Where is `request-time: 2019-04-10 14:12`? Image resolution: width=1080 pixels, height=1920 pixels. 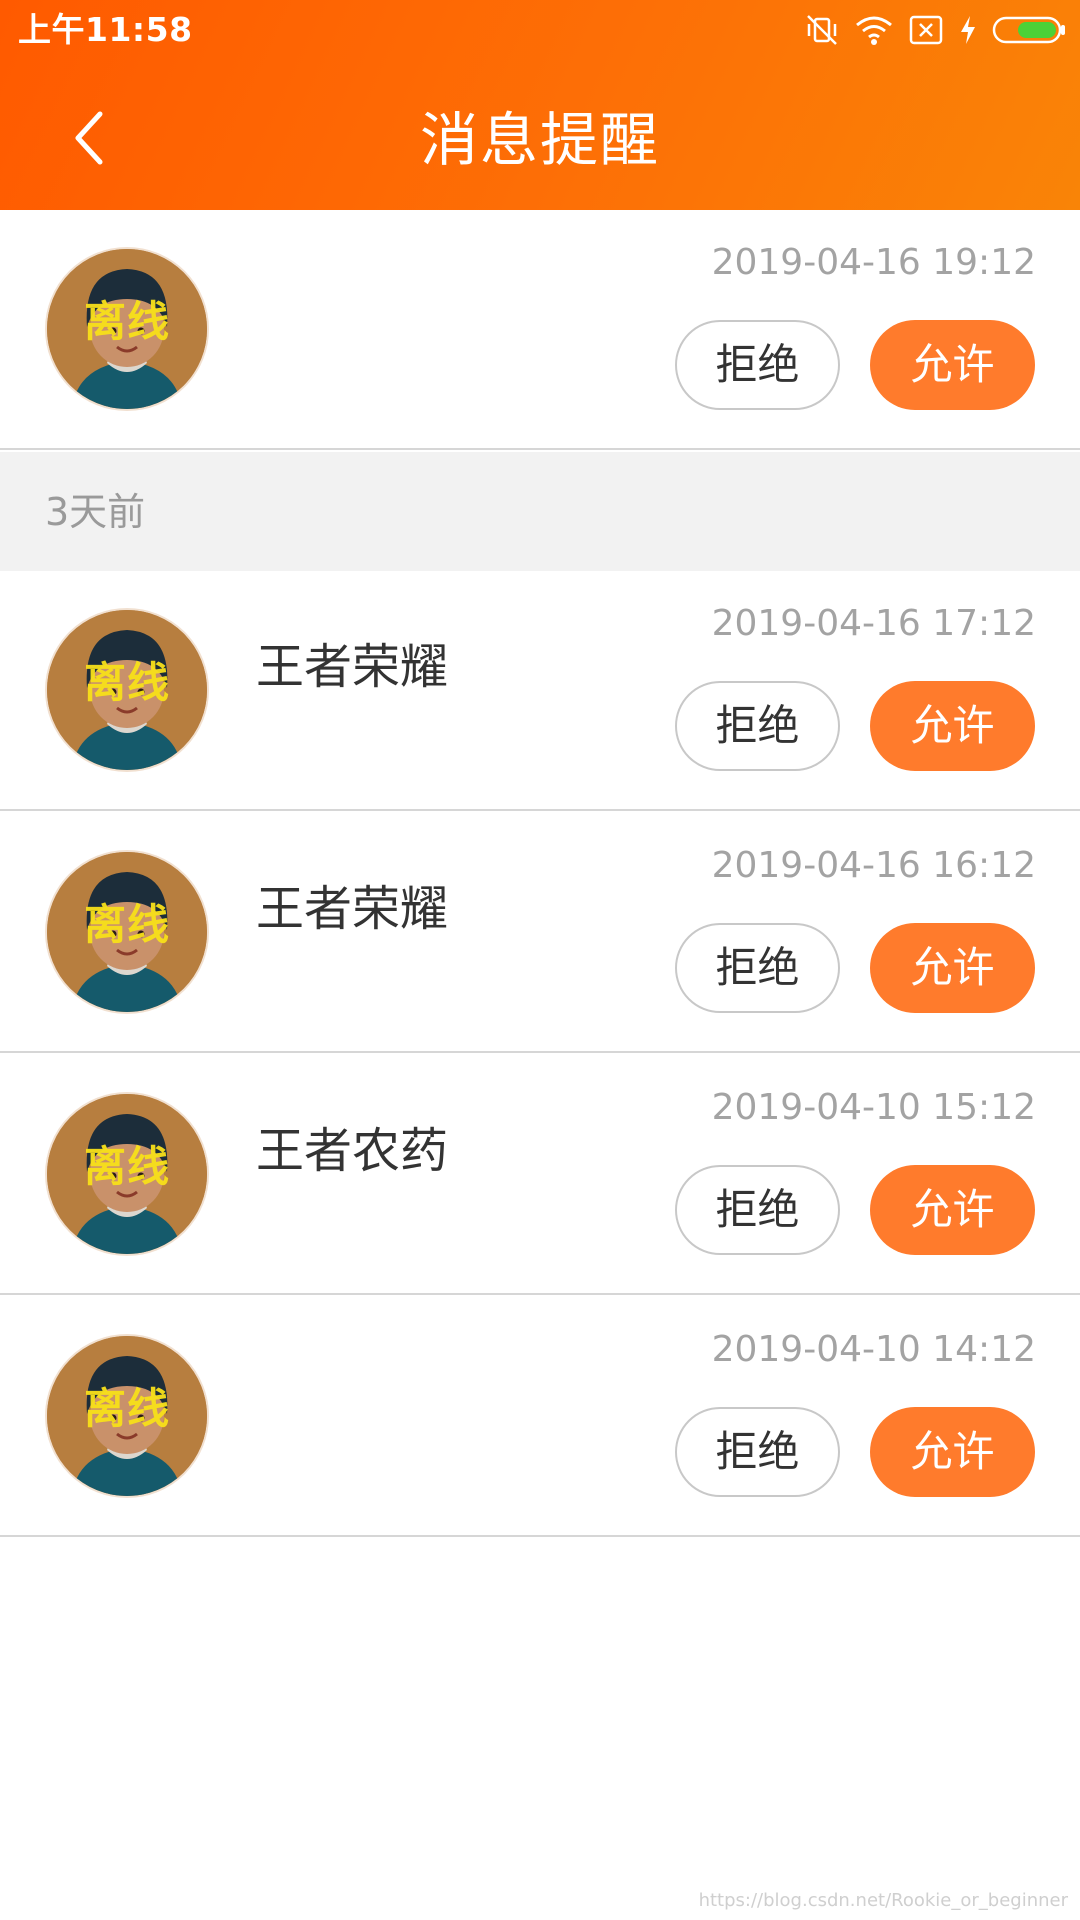
request-time: 2019-04-10 14:12 is located at coordinates (873, 1349).